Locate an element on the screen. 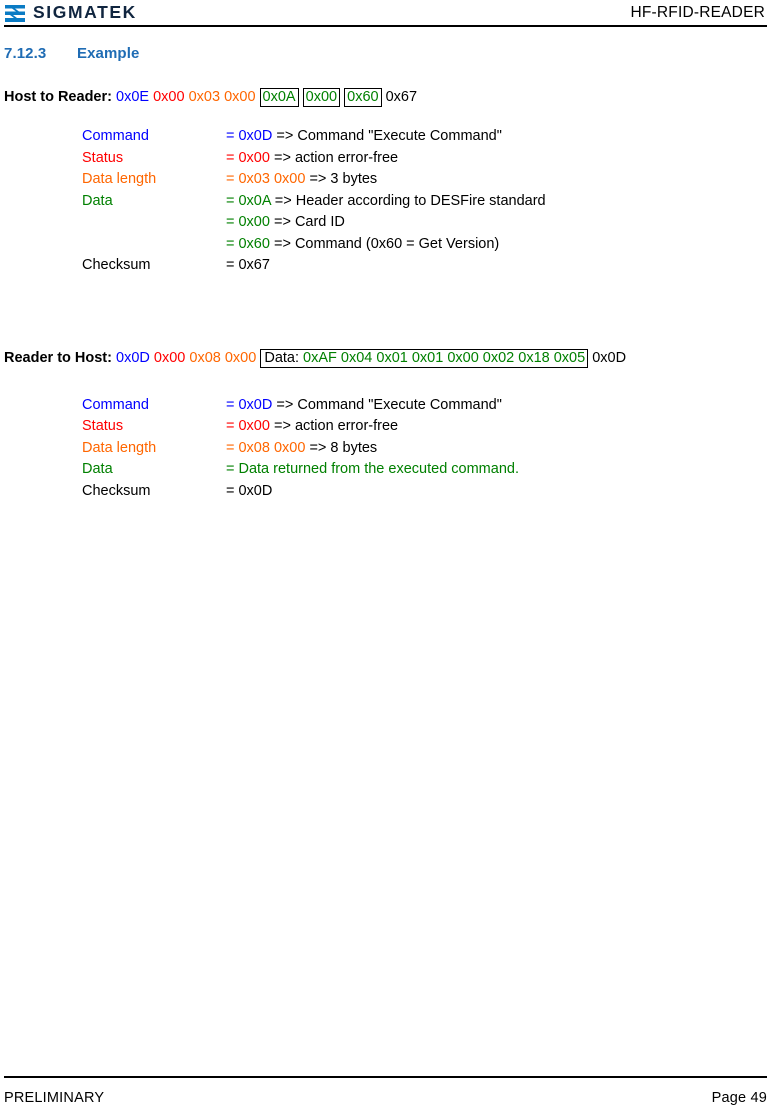 This screenshot has width=770, height=1120. detail-value-description: => Header according to DESFire standard is located at coordinates (408, 200).